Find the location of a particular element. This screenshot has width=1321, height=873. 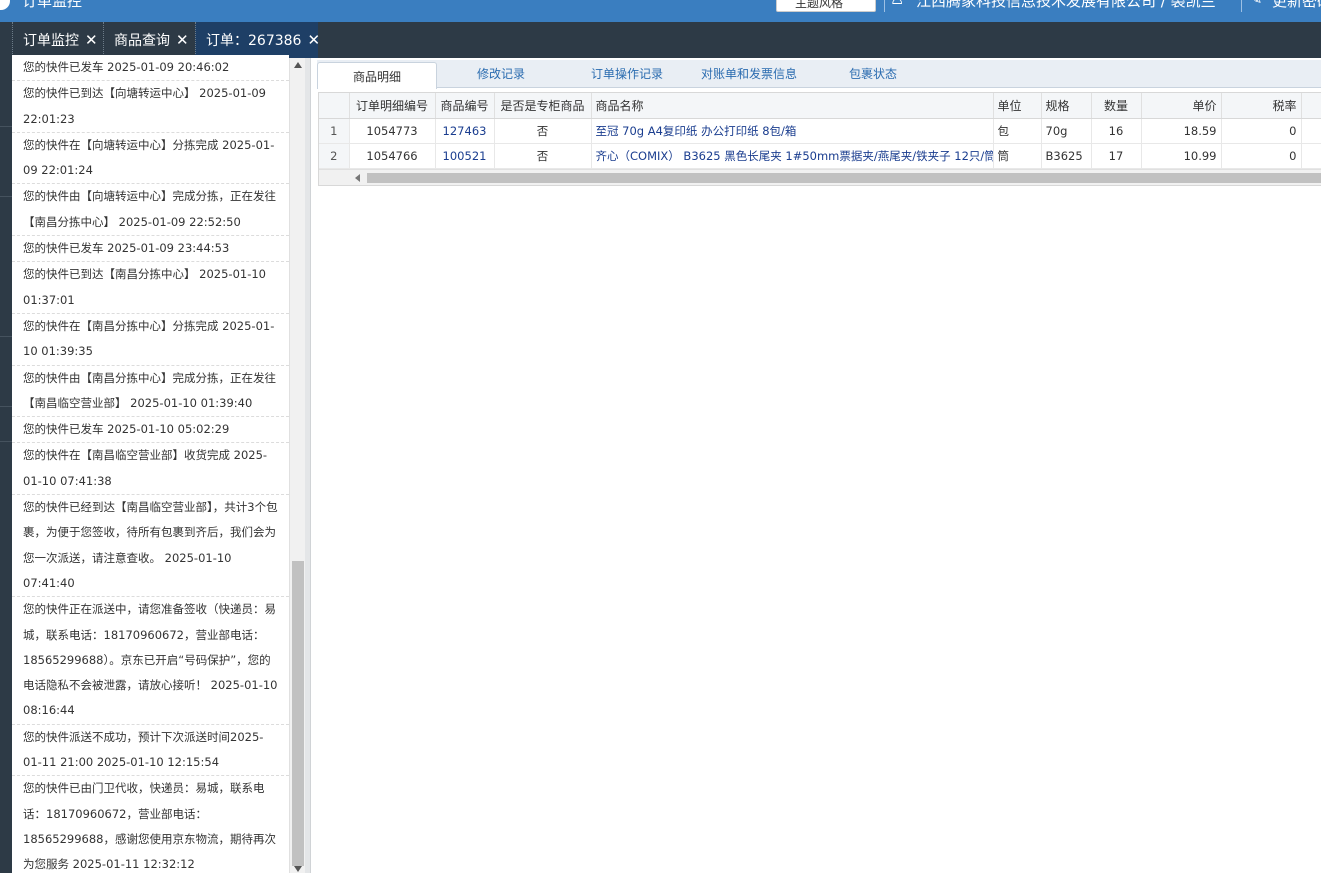

list-item: 您的快件在【向塘转运中心】分拣完成 2025-01-09 22:01:24 is located at coordinates (150, 159).